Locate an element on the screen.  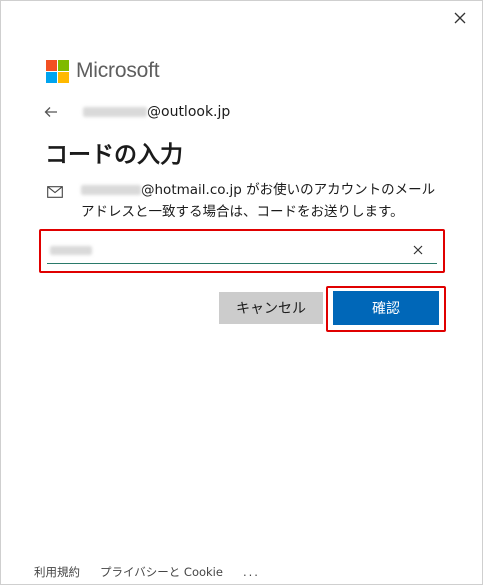
clear-input-button is located at coordinates (418, 250).